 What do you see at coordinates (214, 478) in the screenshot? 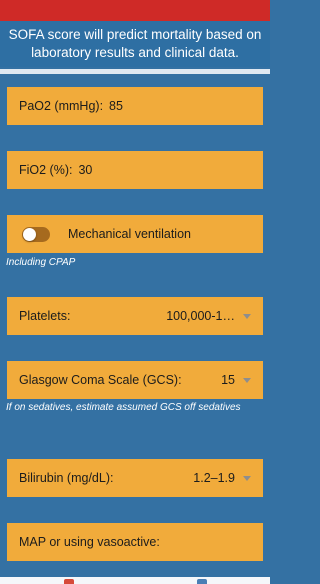
I see `bilirubin-value: 1.2–1.9` at bounding box center [214, 478].